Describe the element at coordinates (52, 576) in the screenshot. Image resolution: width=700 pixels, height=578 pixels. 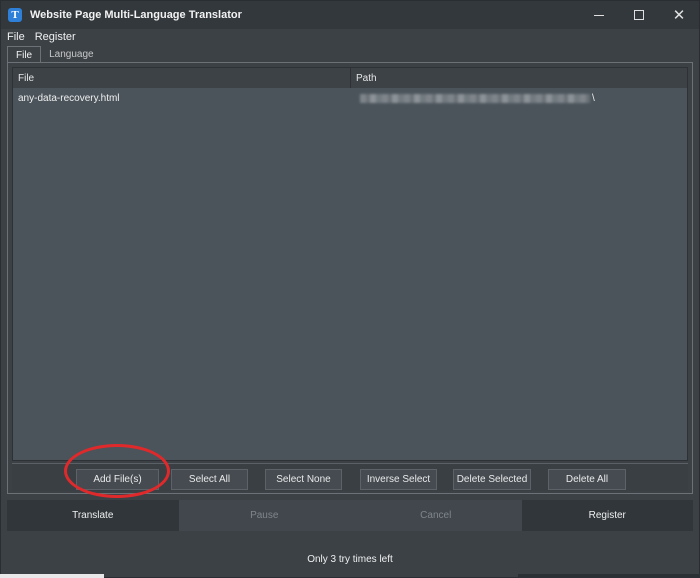
I see `taskbar-fragment-left` at that location.